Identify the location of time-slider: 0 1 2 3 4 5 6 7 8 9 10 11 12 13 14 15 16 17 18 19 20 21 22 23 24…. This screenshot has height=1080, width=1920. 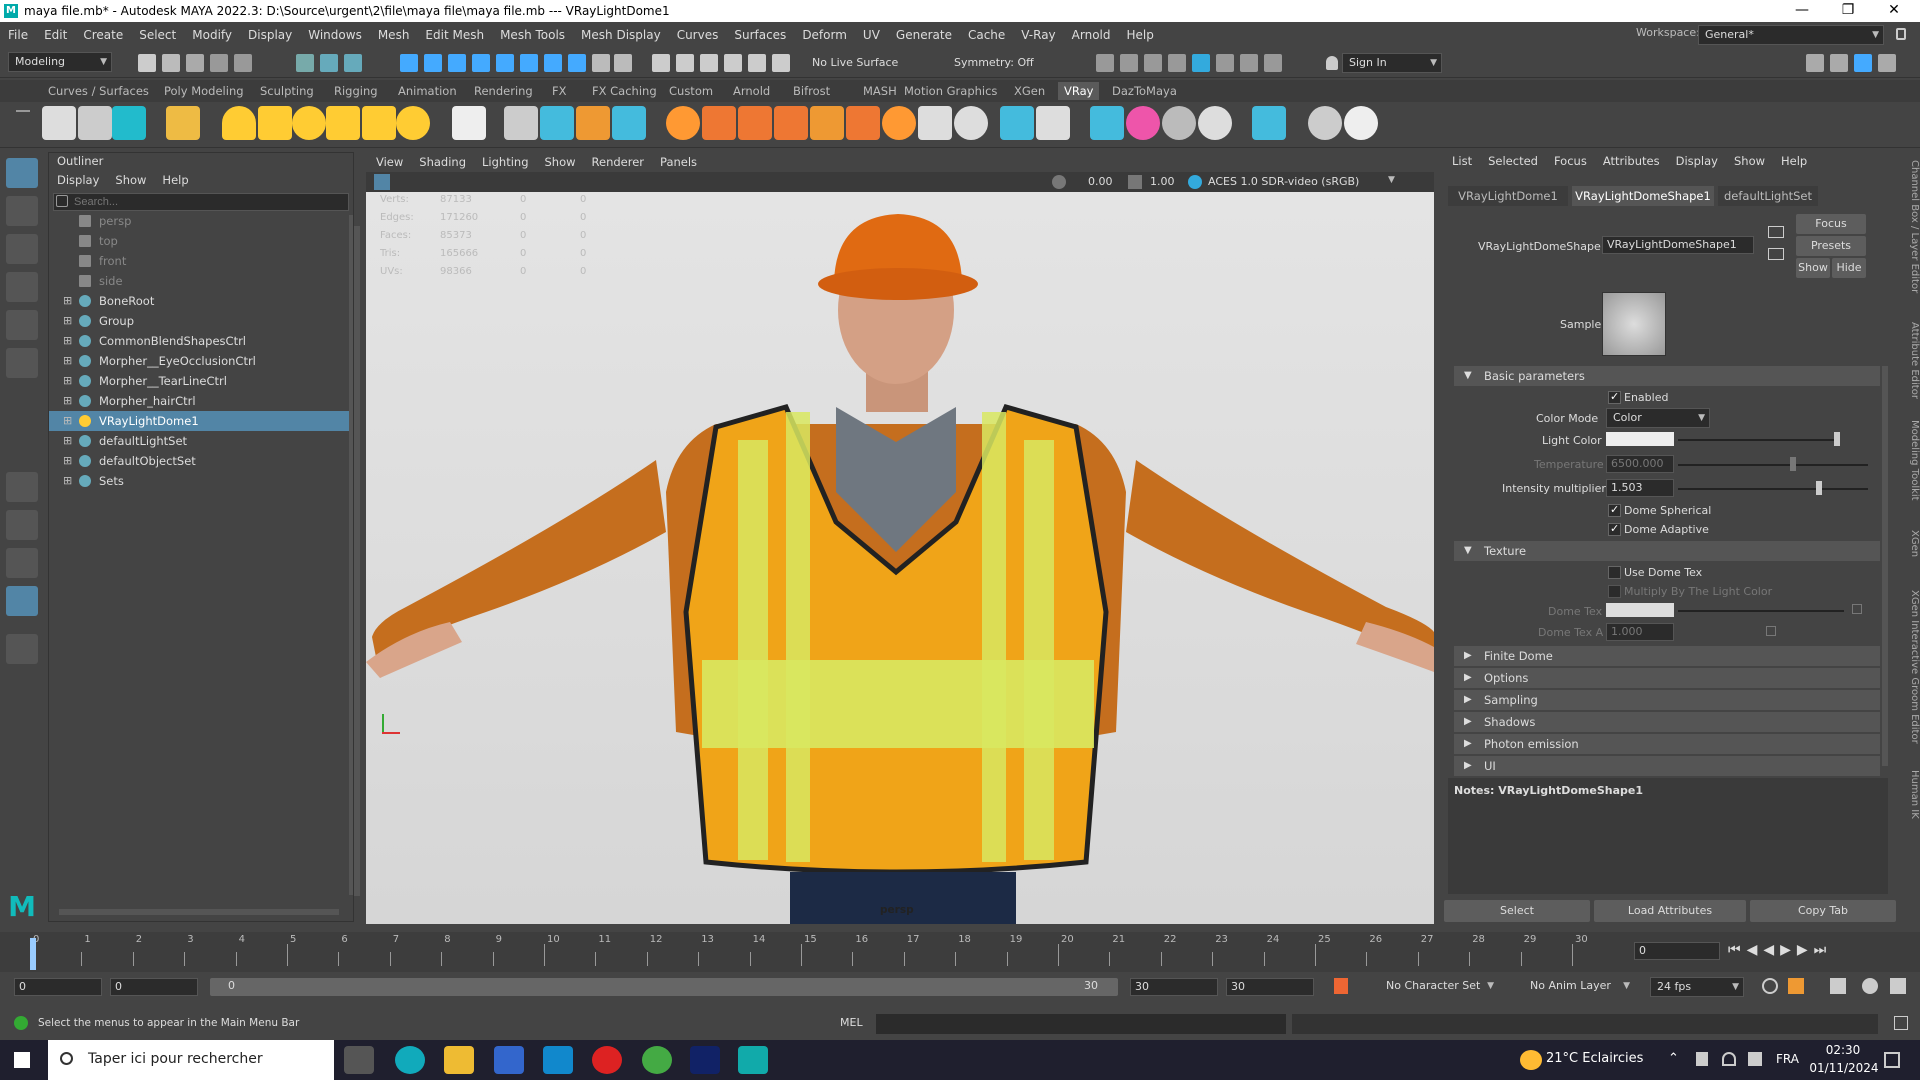
(960, 952).